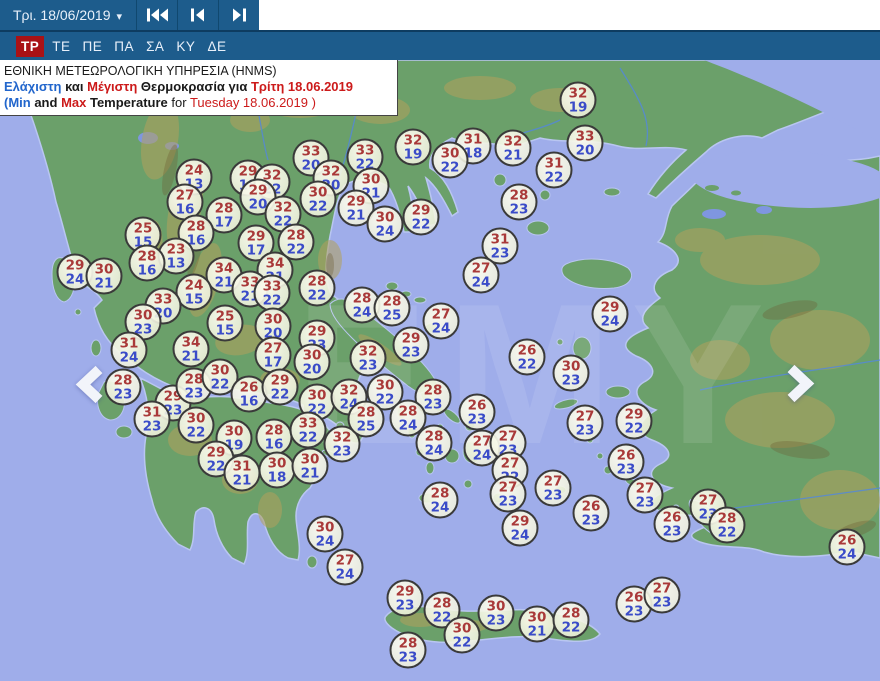  I want to click on legend-text-part: (Min, so click(19, 102).